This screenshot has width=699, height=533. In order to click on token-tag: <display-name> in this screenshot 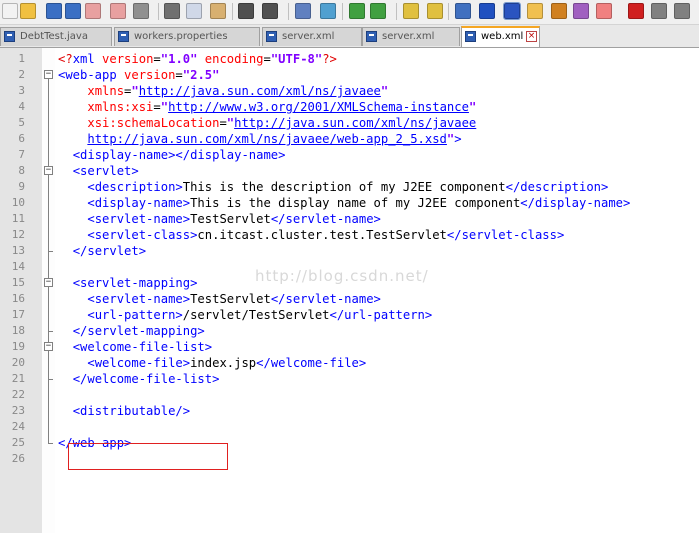, I will do `click(139, 203)`.